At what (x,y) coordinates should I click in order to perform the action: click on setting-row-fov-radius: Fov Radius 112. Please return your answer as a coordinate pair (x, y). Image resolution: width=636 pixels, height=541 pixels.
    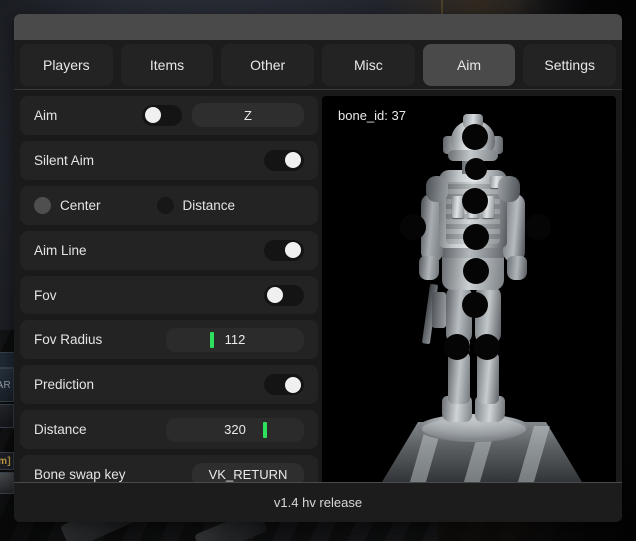
    Looking at the image, I should click on (169, 340).